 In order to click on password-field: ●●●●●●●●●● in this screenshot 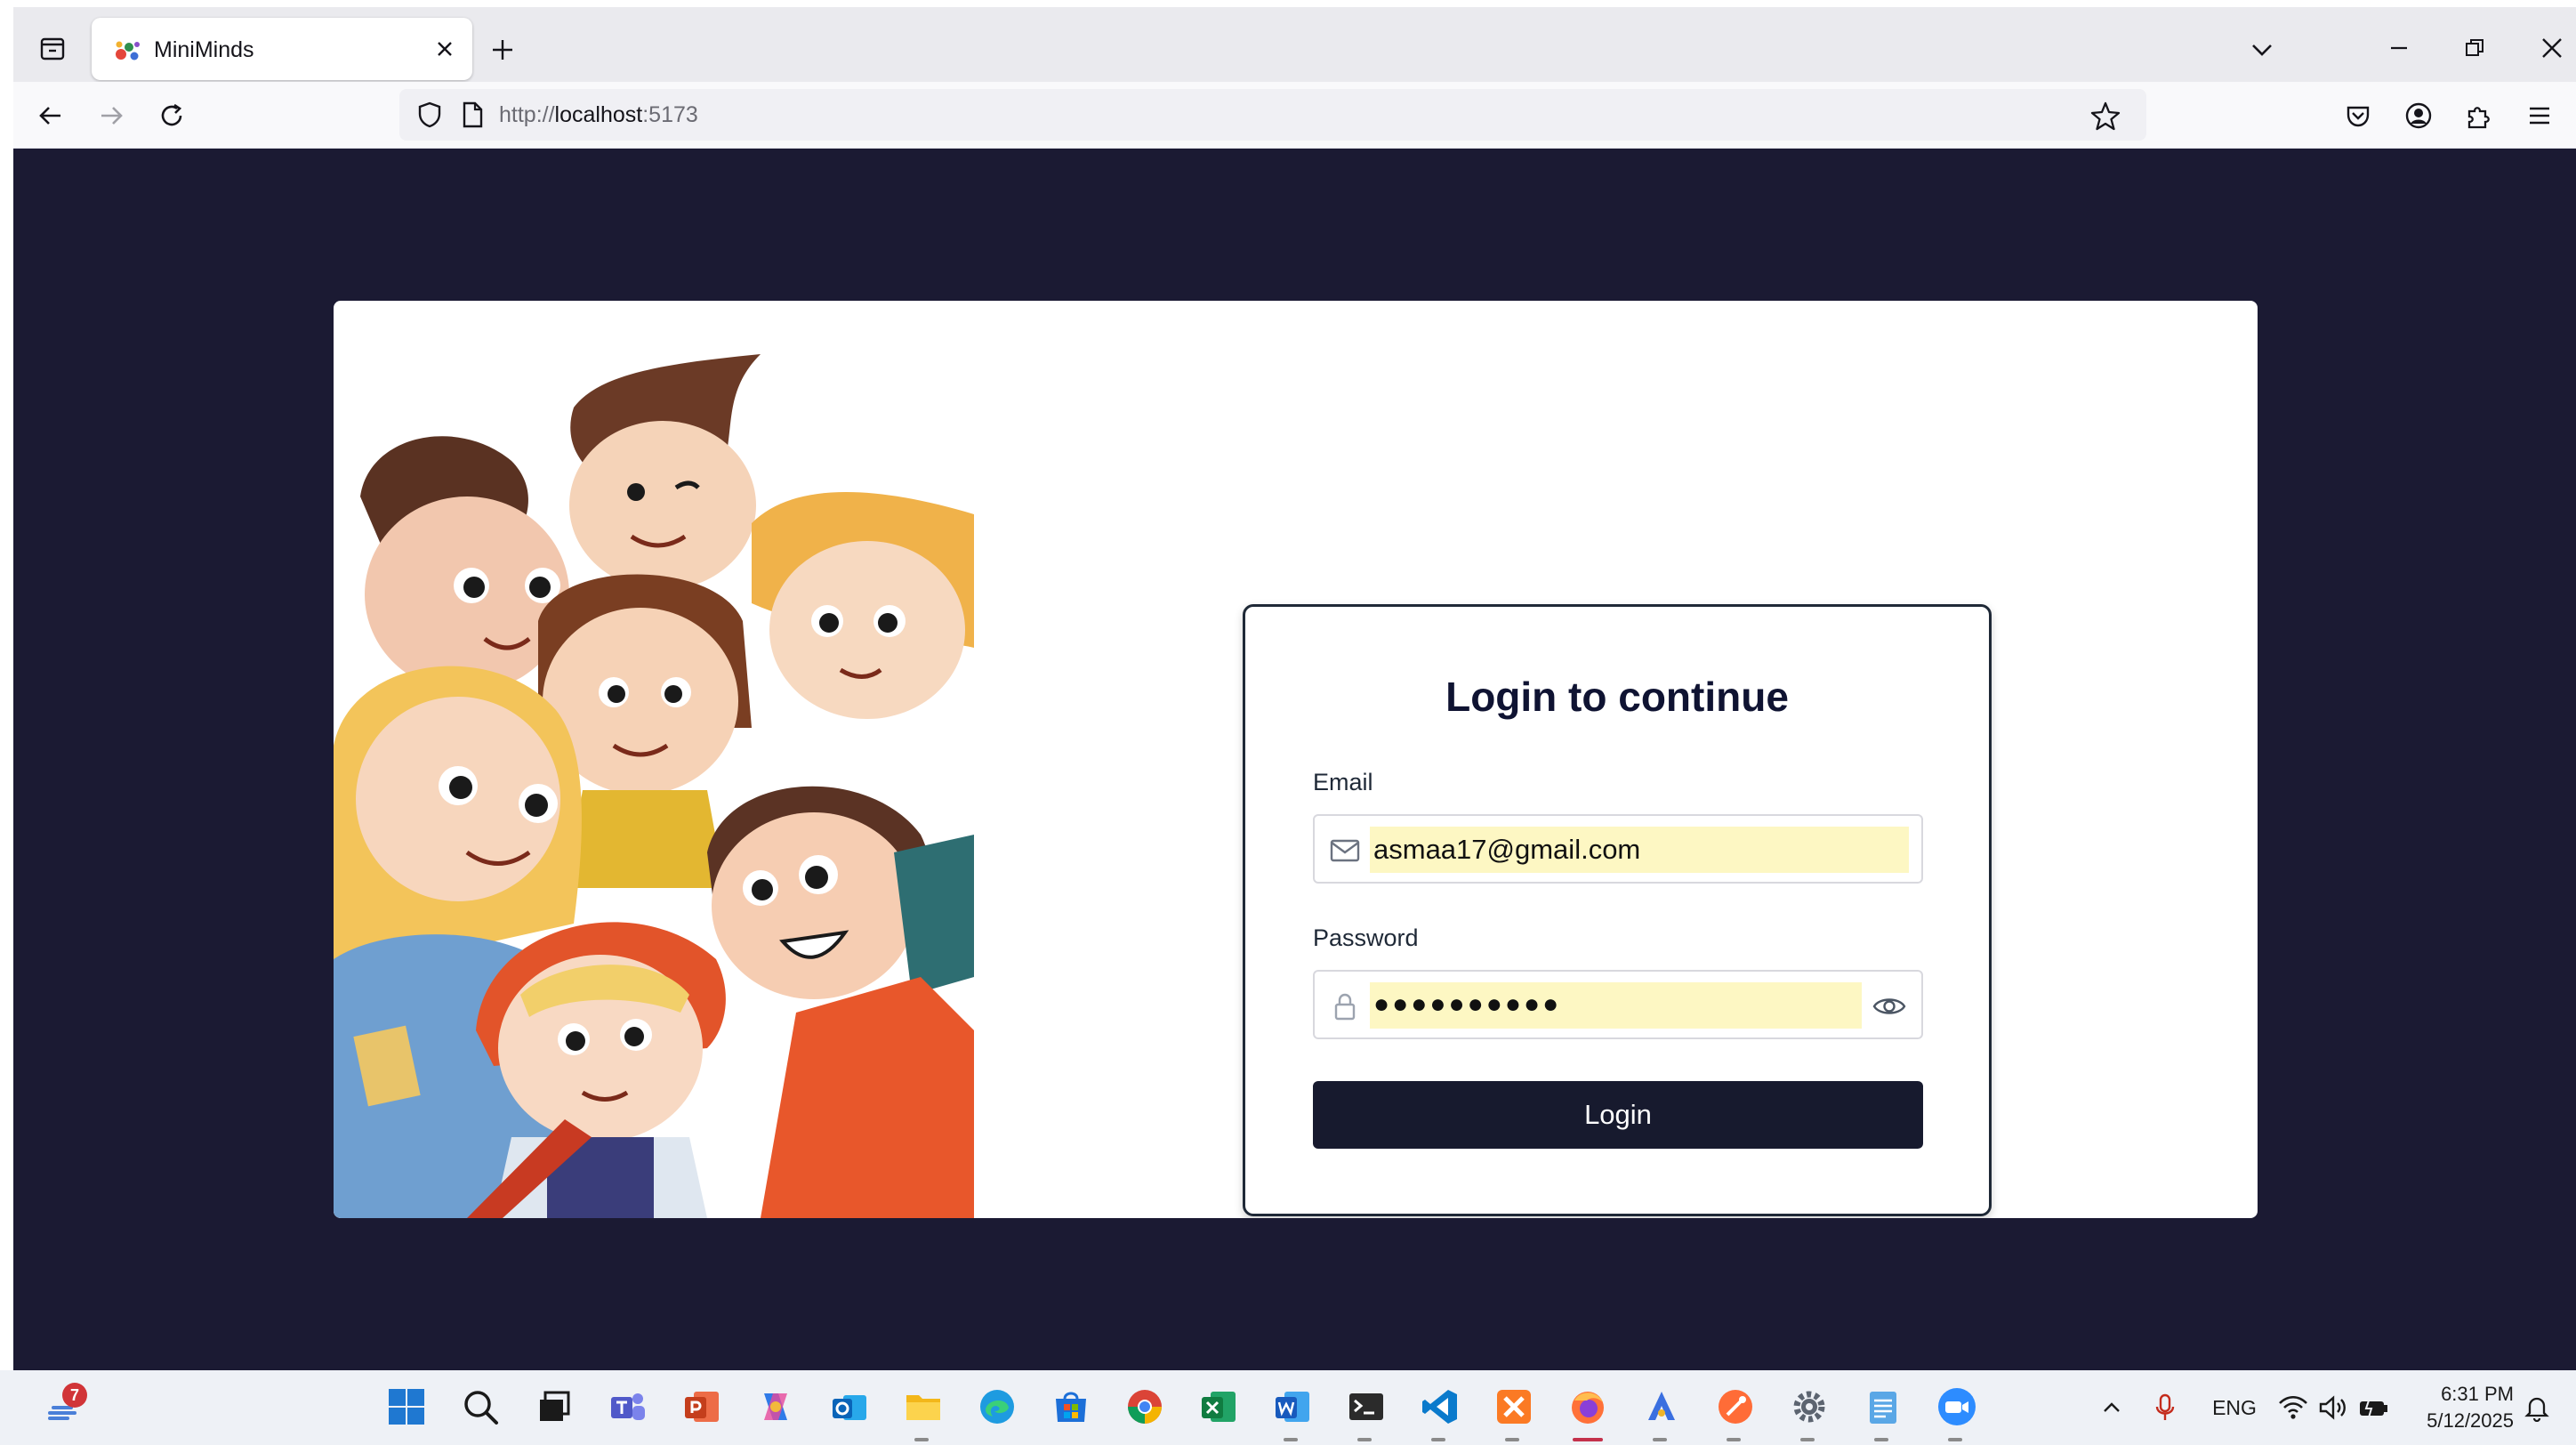, I will do `click(1618, 1004)`.